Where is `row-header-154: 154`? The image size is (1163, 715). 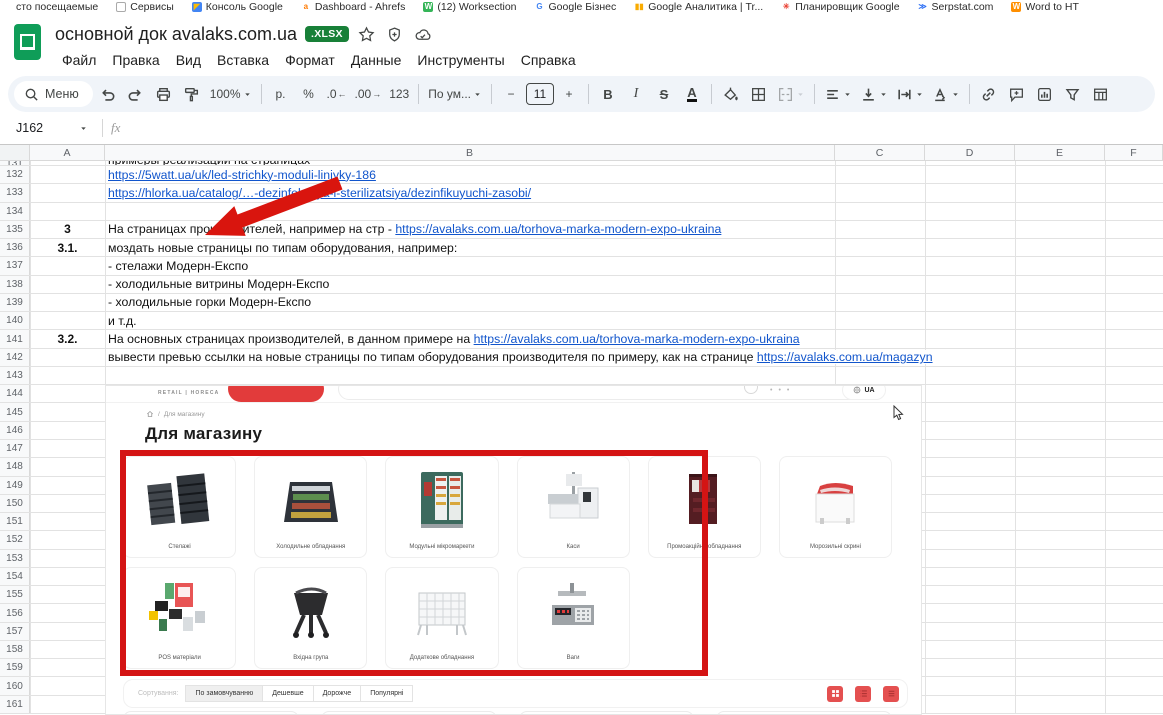 row-header-154: 154 is located at coordinates (15, 576).